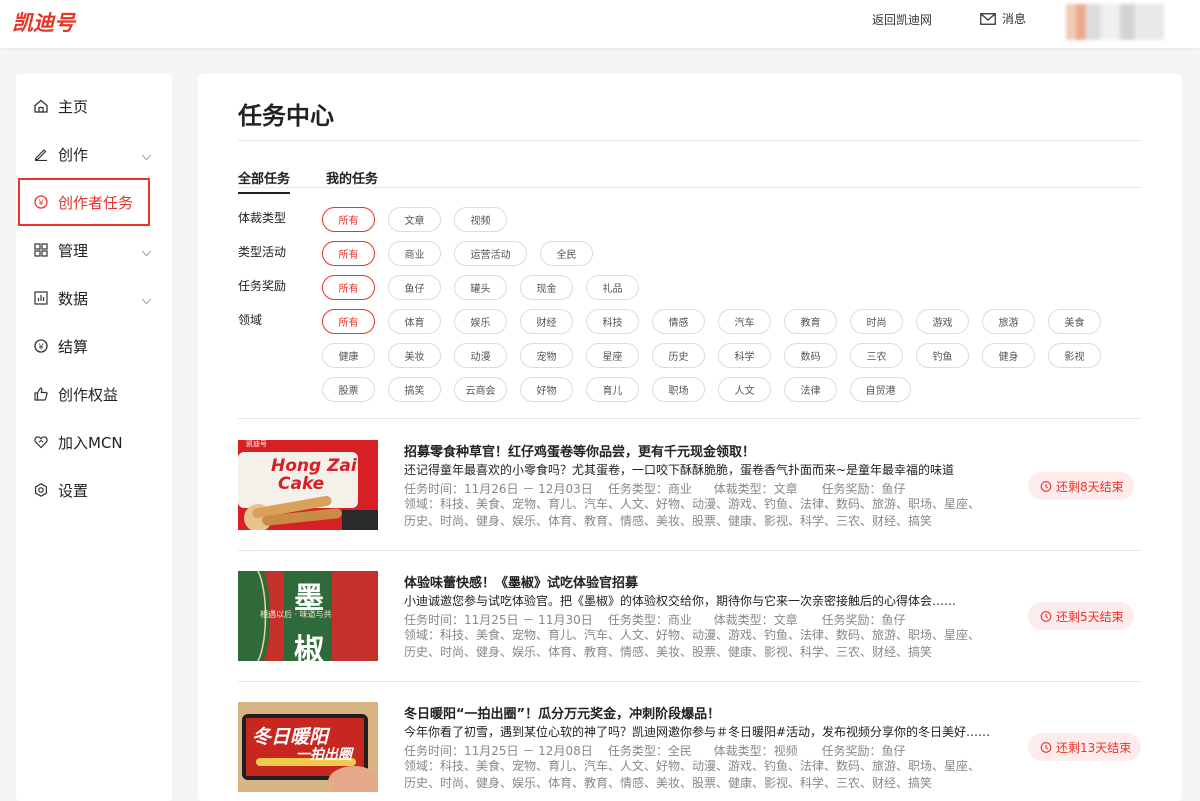 This screenshot has width=1200, height=801. Describe the element at coordinates (942, 355) in the screenshot. I see `filter-chip-domain: 钓鱼` at that location.